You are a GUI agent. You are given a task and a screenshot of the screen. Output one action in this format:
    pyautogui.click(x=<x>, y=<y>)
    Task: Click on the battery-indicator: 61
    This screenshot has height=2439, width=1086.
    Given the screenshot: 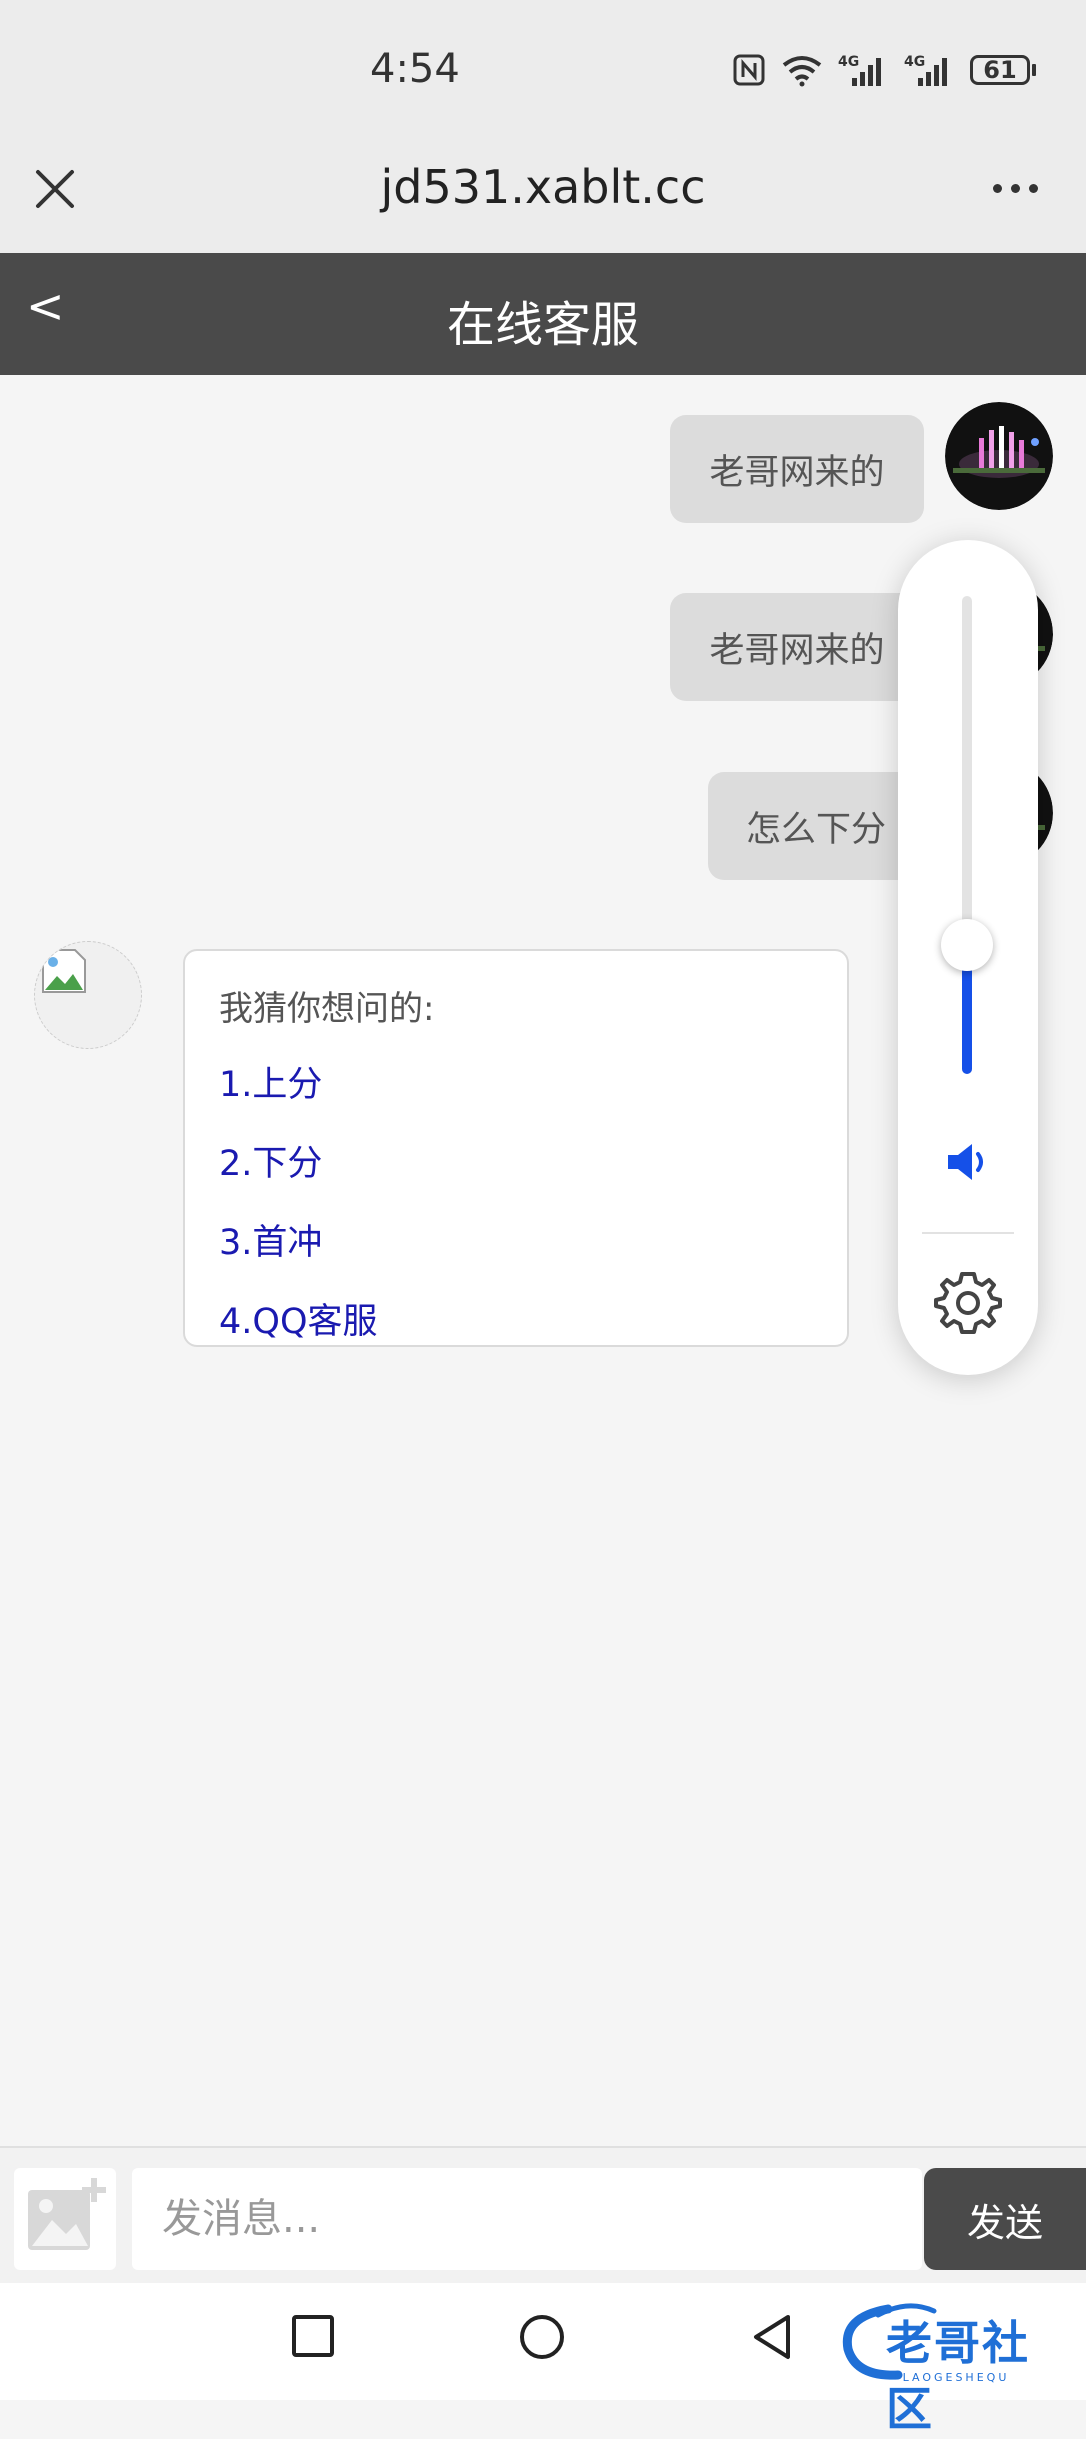 What is the action you would take?
    pyautogui.click(x=1003, y=70)
    